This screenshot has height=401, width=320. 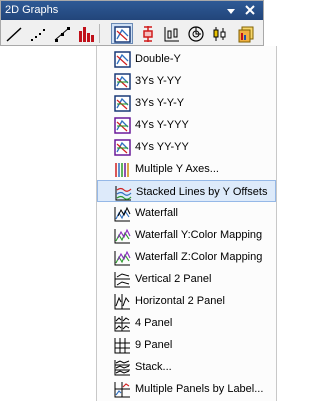 I want to click on close-icon, so click(x=250, y=10).